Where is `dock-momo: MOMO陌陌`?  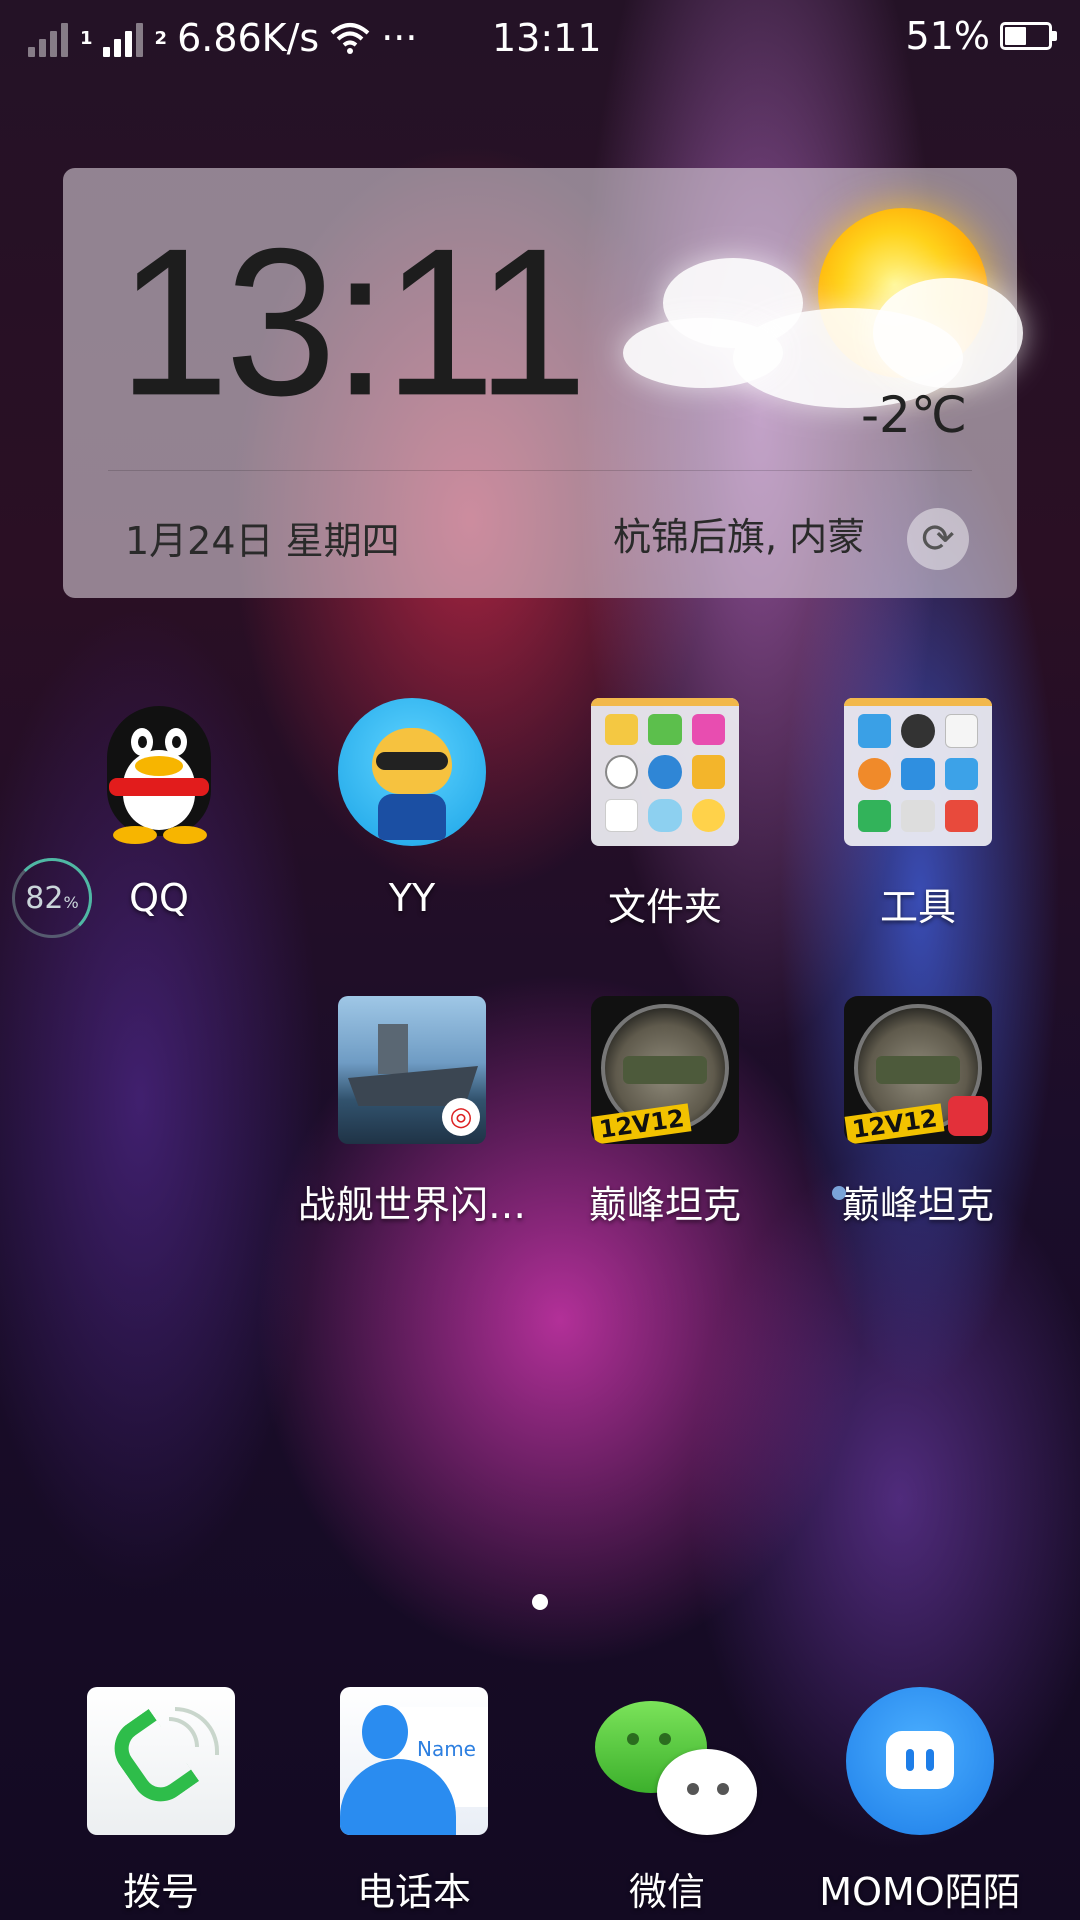 dock-momo: MOMO陌陌 is located at coordinates (920, 1801).